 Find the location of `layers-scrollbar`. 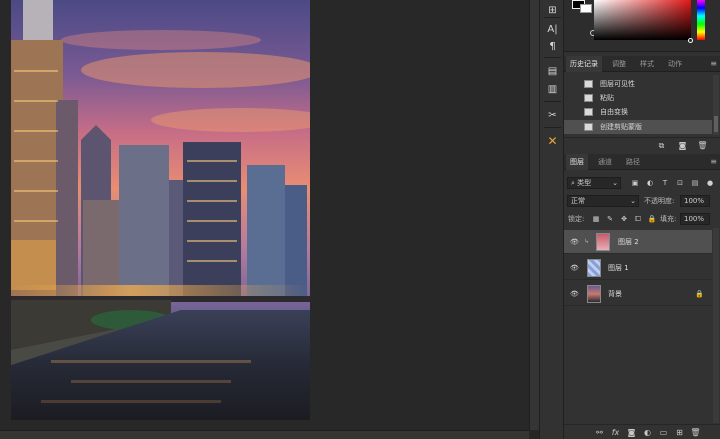

layers-scrollbar is located at coordinates (716, 325).